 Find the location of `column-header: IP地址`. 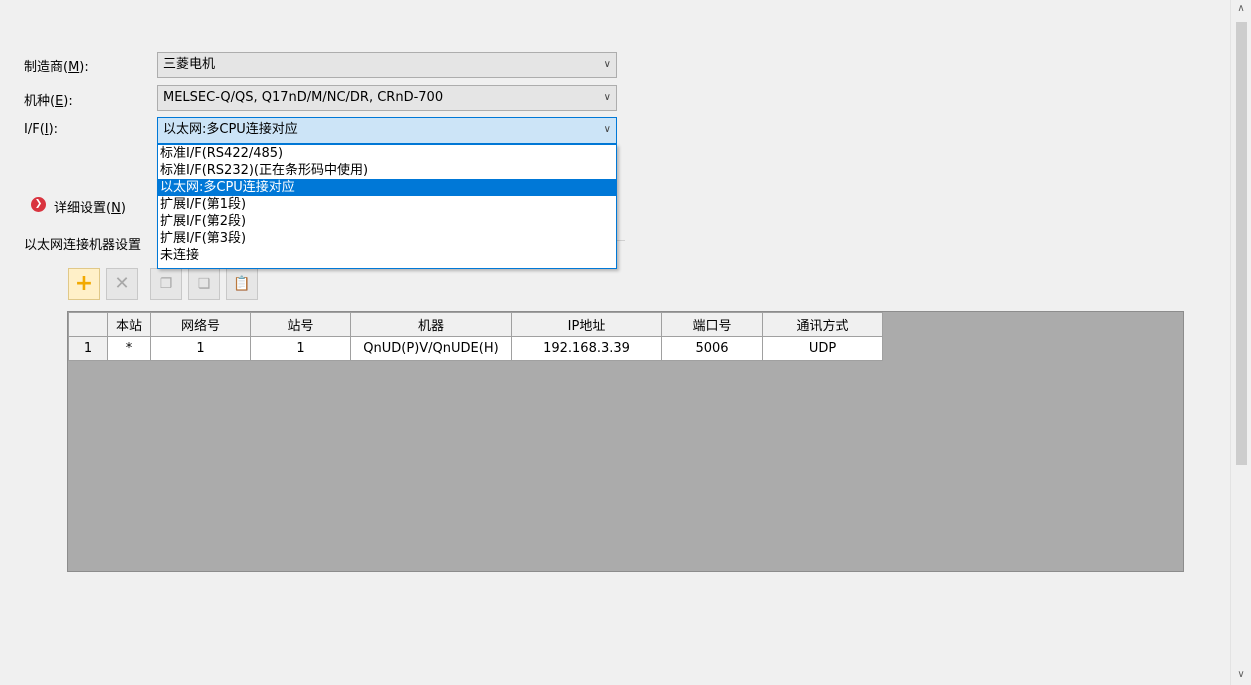

column-header: IP地址 is located at coordinates (586, 324).